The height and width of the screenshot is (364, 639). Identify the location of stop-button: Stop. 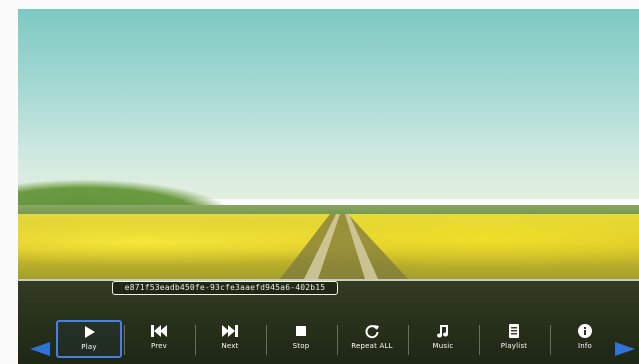
(301, 339).